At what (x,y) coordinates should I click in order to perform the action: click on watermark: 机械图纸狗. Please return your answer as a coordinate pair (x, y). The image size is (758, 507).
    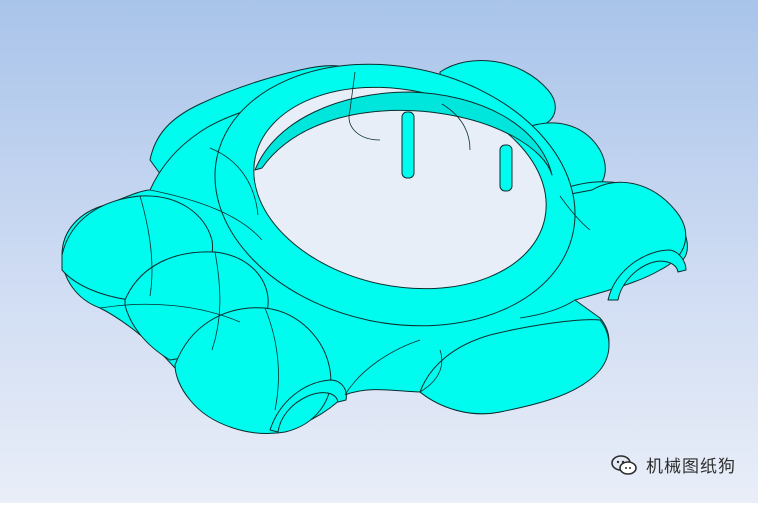
    Looking at the image, I should click on (673, 464).